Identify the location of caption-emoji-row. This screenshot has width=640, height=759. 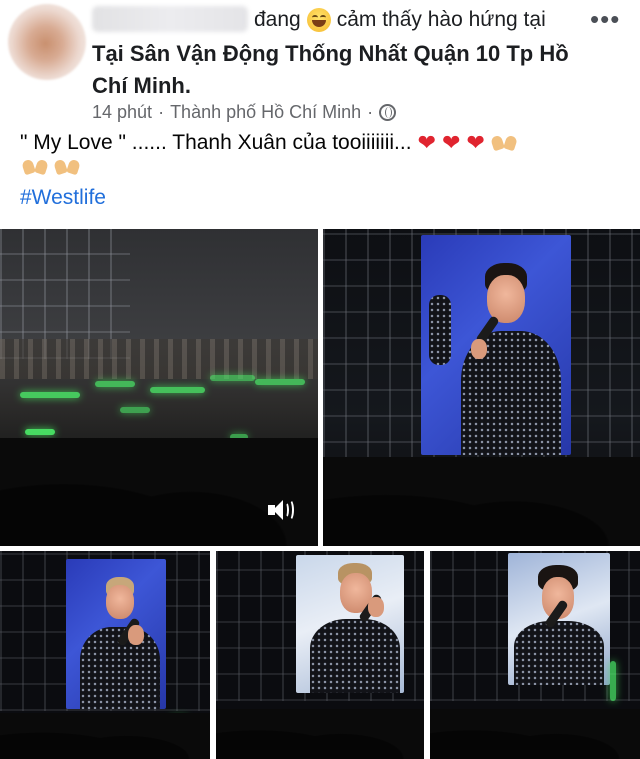
(48, 167).